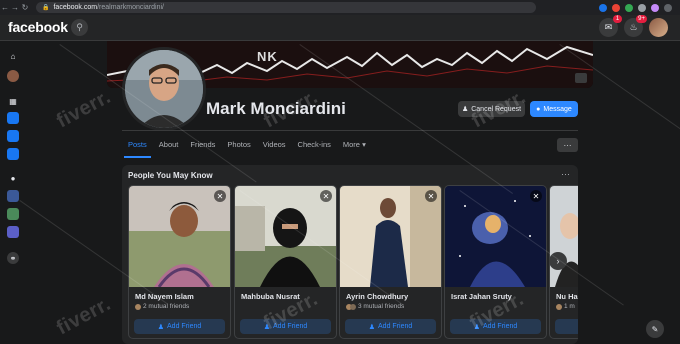  What do you see at coordinates (25, 7) in the screenshot?
I see `reload-icon: ↻` at bounding box center [25, 7].